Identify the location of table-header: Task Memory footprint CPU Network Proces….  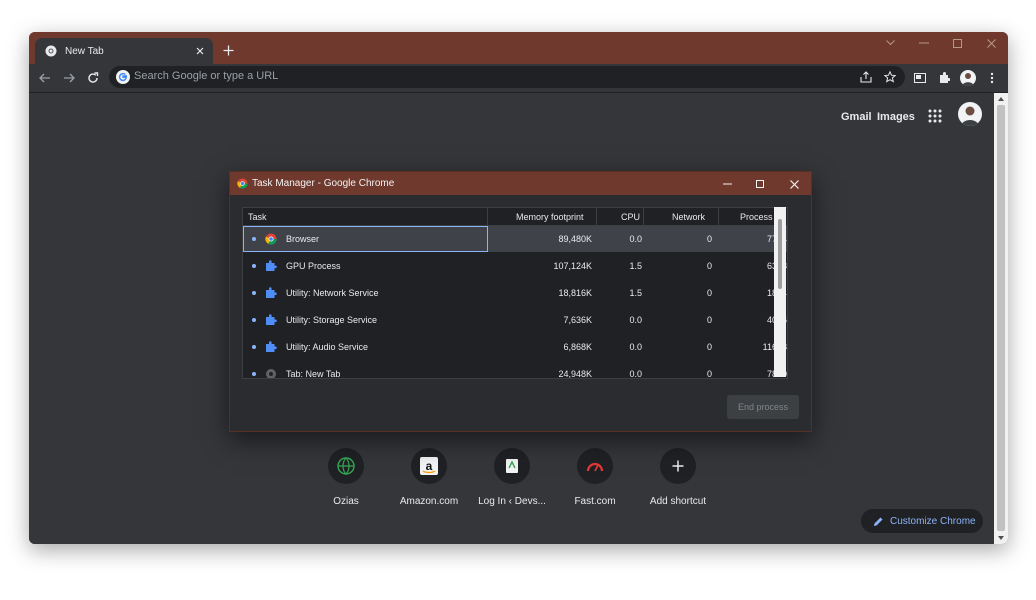
(515, 217).